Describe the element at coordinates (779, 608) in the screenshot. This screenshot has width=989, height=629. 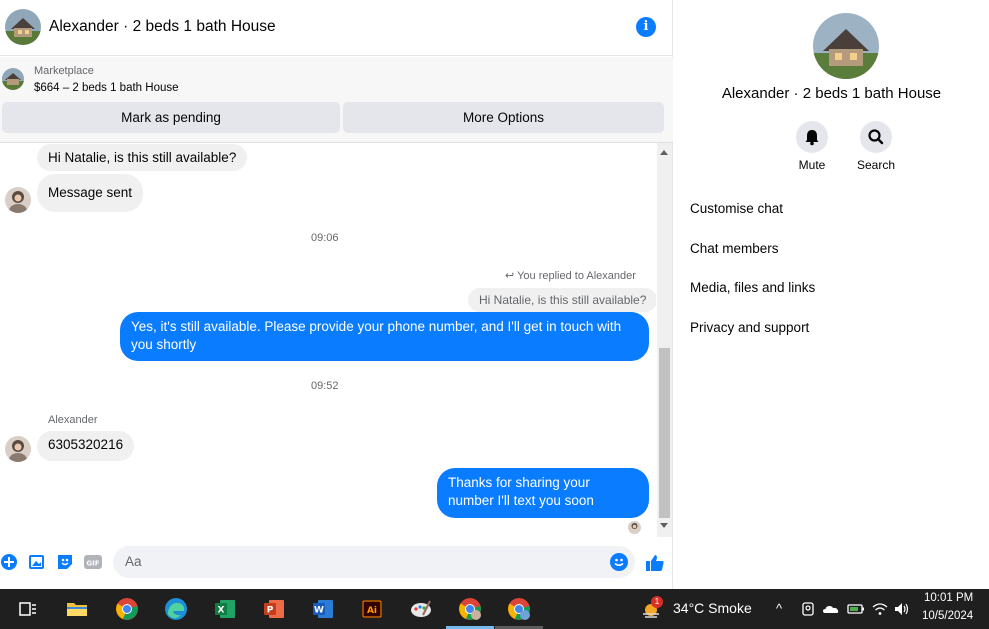
I see `chevron-up-icon: ^` at that location.